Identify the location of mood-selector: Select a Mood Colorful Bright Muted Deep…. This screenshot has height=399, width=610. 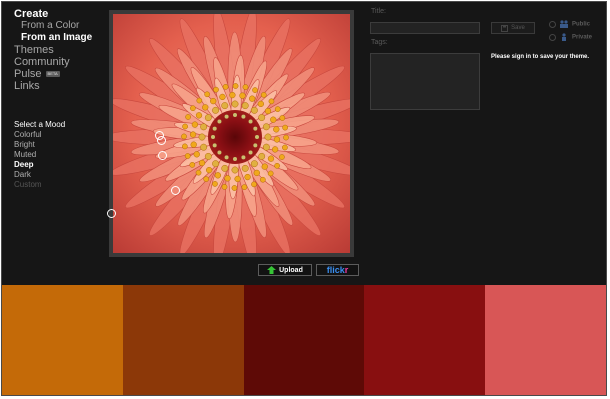
(39, 155).